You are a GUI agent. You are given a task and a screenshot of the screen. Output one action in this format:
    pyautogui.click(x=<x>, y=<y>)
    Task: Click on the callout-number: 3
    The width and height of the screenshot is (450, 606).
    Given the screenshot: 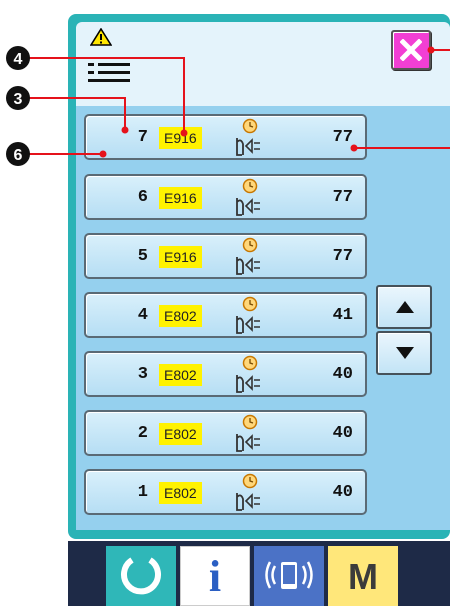 What is the action you would take?
    pyautogui.click(x=18, y=99)
    